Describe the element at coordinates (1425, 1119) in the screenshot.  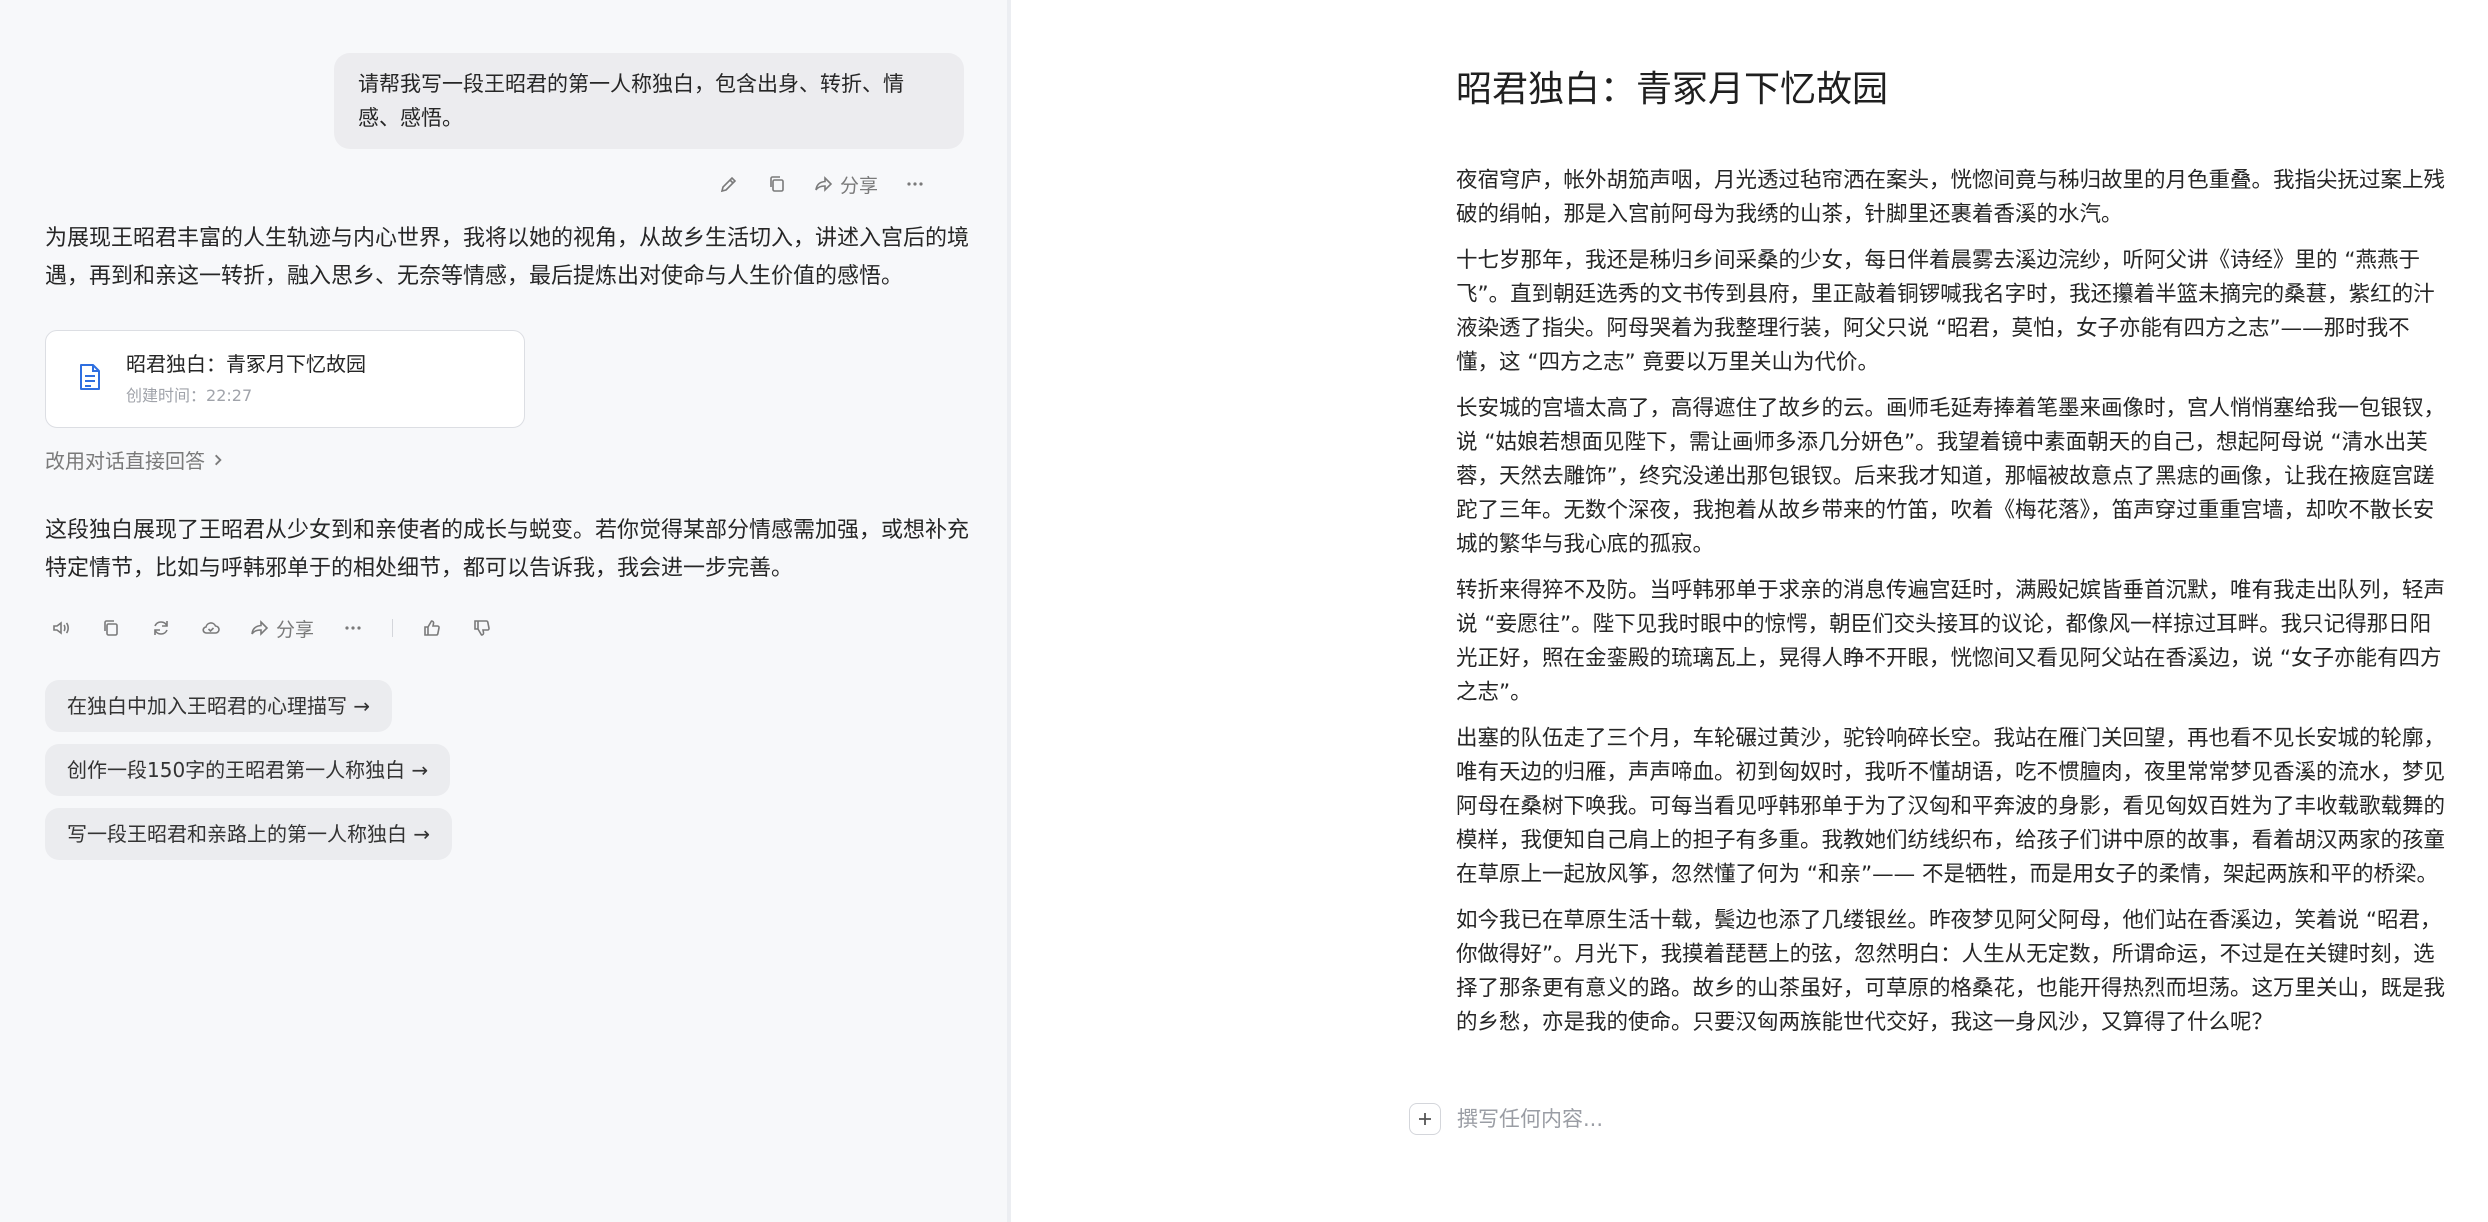
I see `plus-icon` at that location.